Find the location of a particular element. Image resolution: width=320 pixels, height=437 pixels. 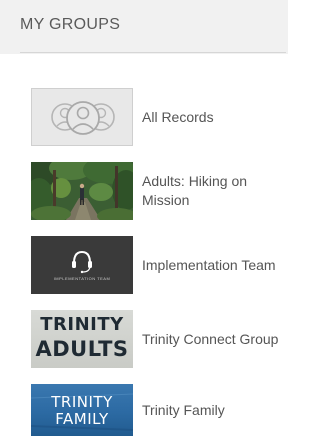

group-thumbnail: IMPLEMENTATION TEAM is located at coordinates (82, 265).